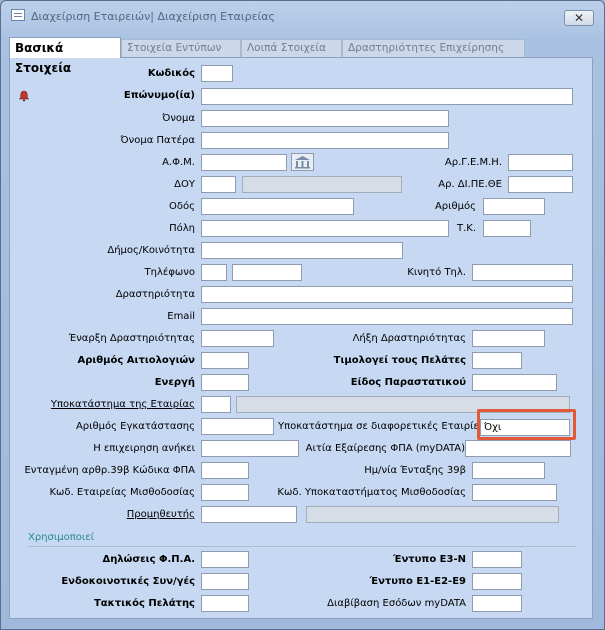 The image size is (605, 630). Describe the element at coordinates (225, 603) in the screenshot. I see `regular-customer-field` at that location.